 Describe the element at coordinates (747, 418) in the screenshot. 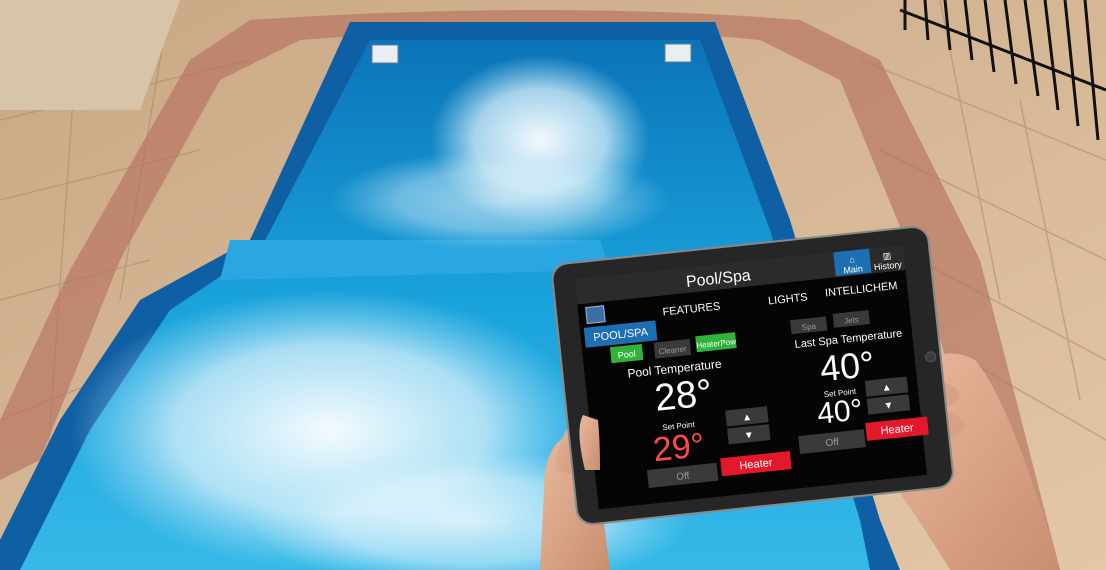

I see `chevron-up-icon: ▲` at that location.